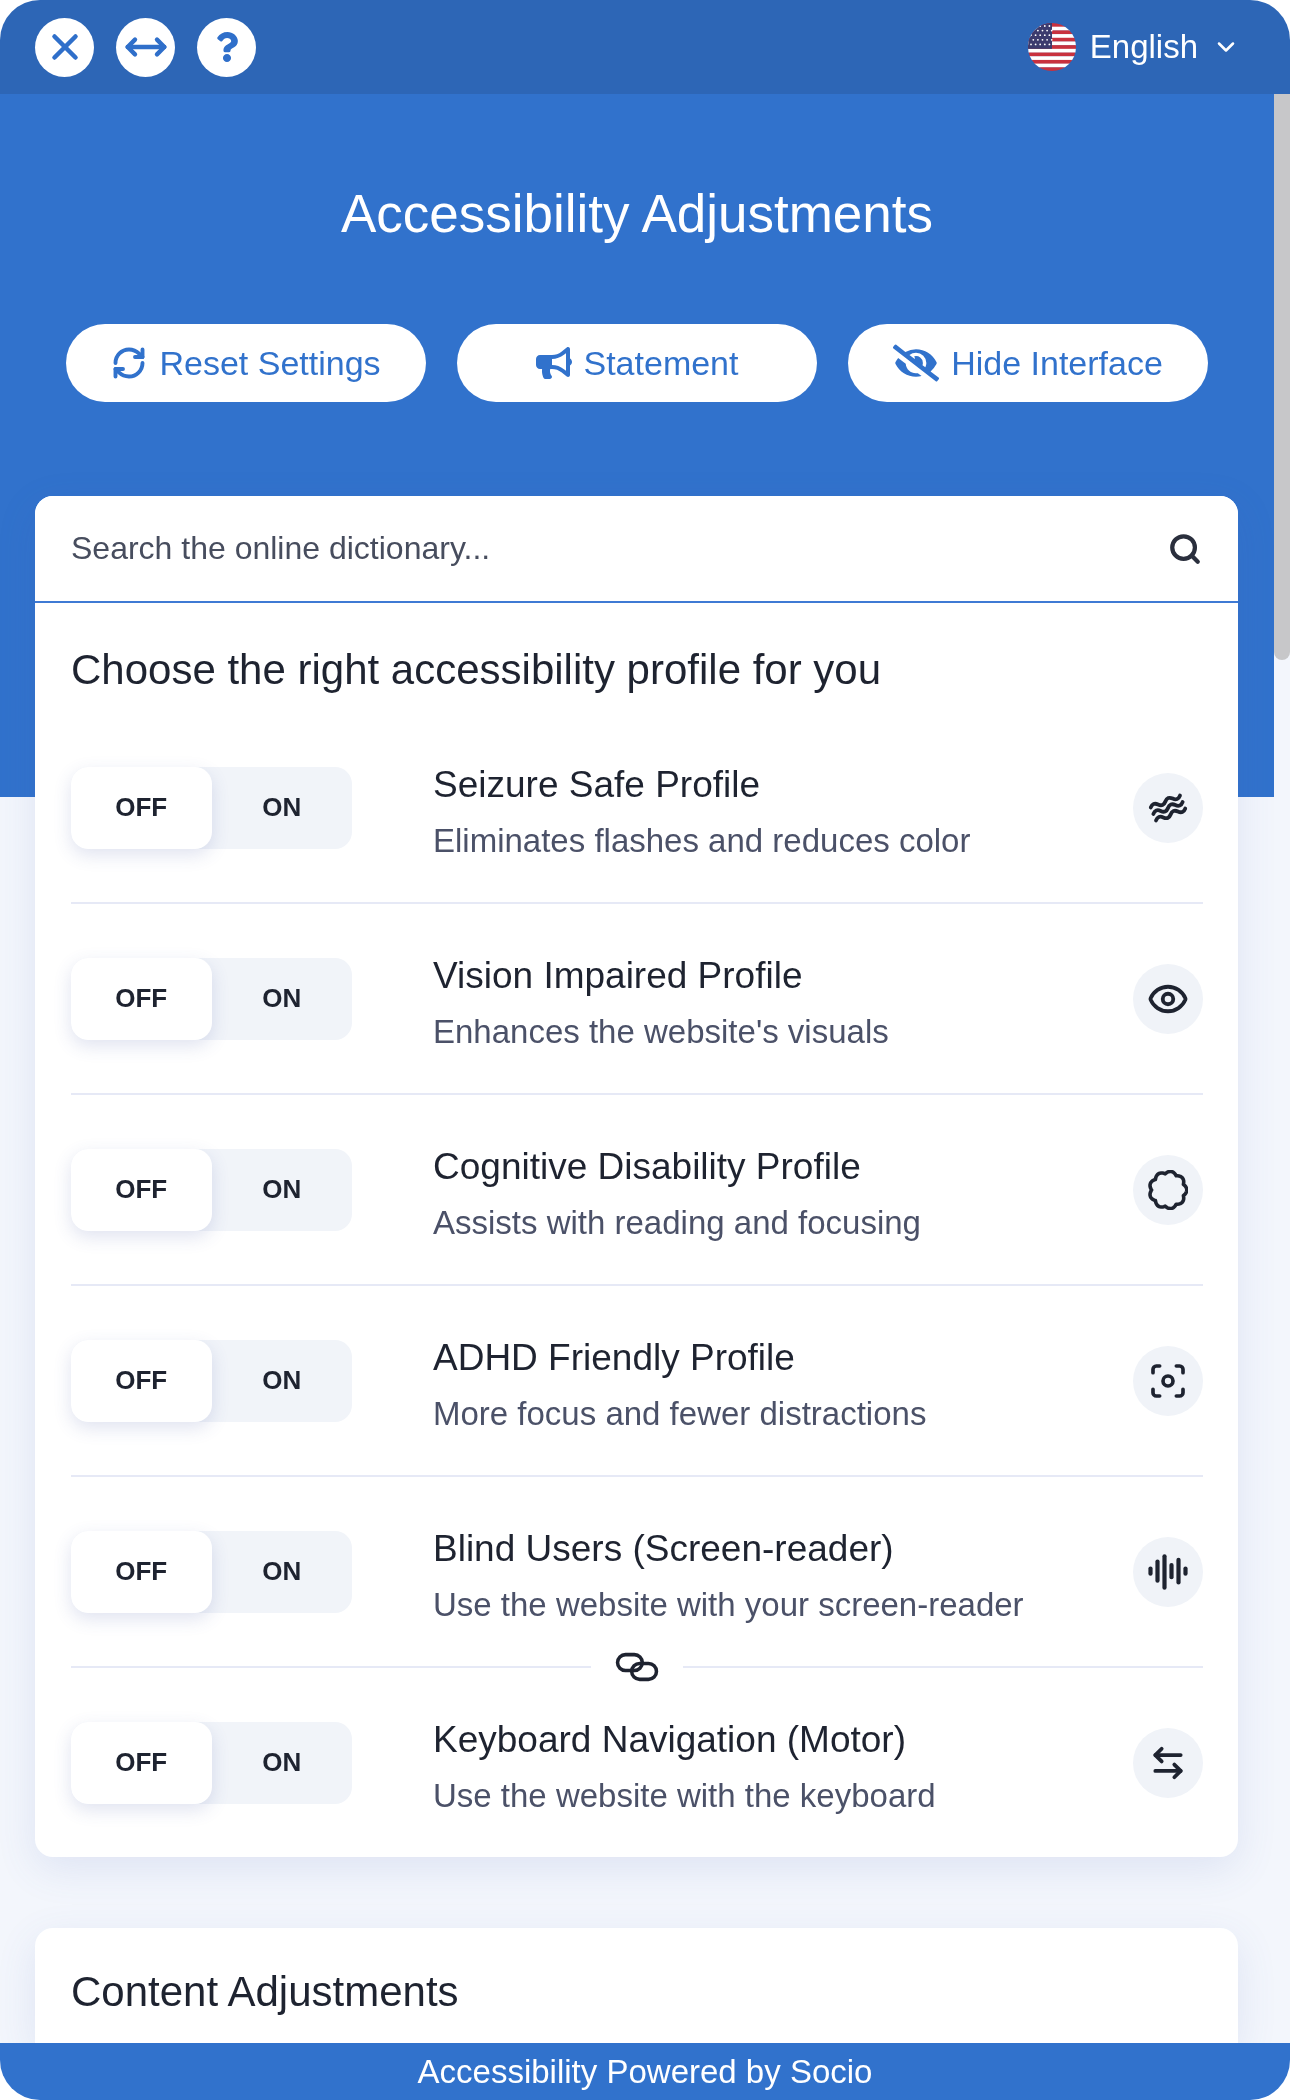 Image resolution: width=1290 pixels, height=2100 pixels. Describe the element at coordinates (661, 1031) in the screenshot. I see `profile-description: Enhances the website's visuals` at that location.